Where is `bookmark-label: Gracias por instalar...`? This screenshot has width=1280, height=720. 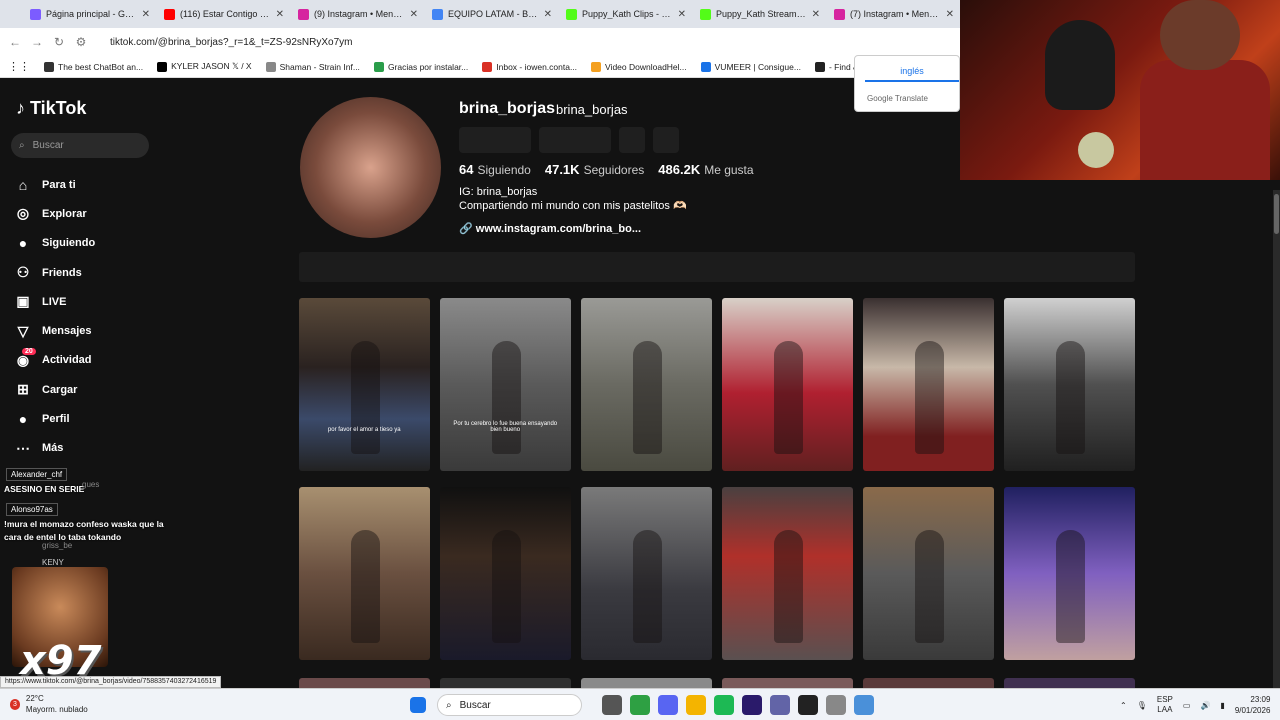 bookmark-label: Gracias por instalar... is located at coordinates (428, 66).